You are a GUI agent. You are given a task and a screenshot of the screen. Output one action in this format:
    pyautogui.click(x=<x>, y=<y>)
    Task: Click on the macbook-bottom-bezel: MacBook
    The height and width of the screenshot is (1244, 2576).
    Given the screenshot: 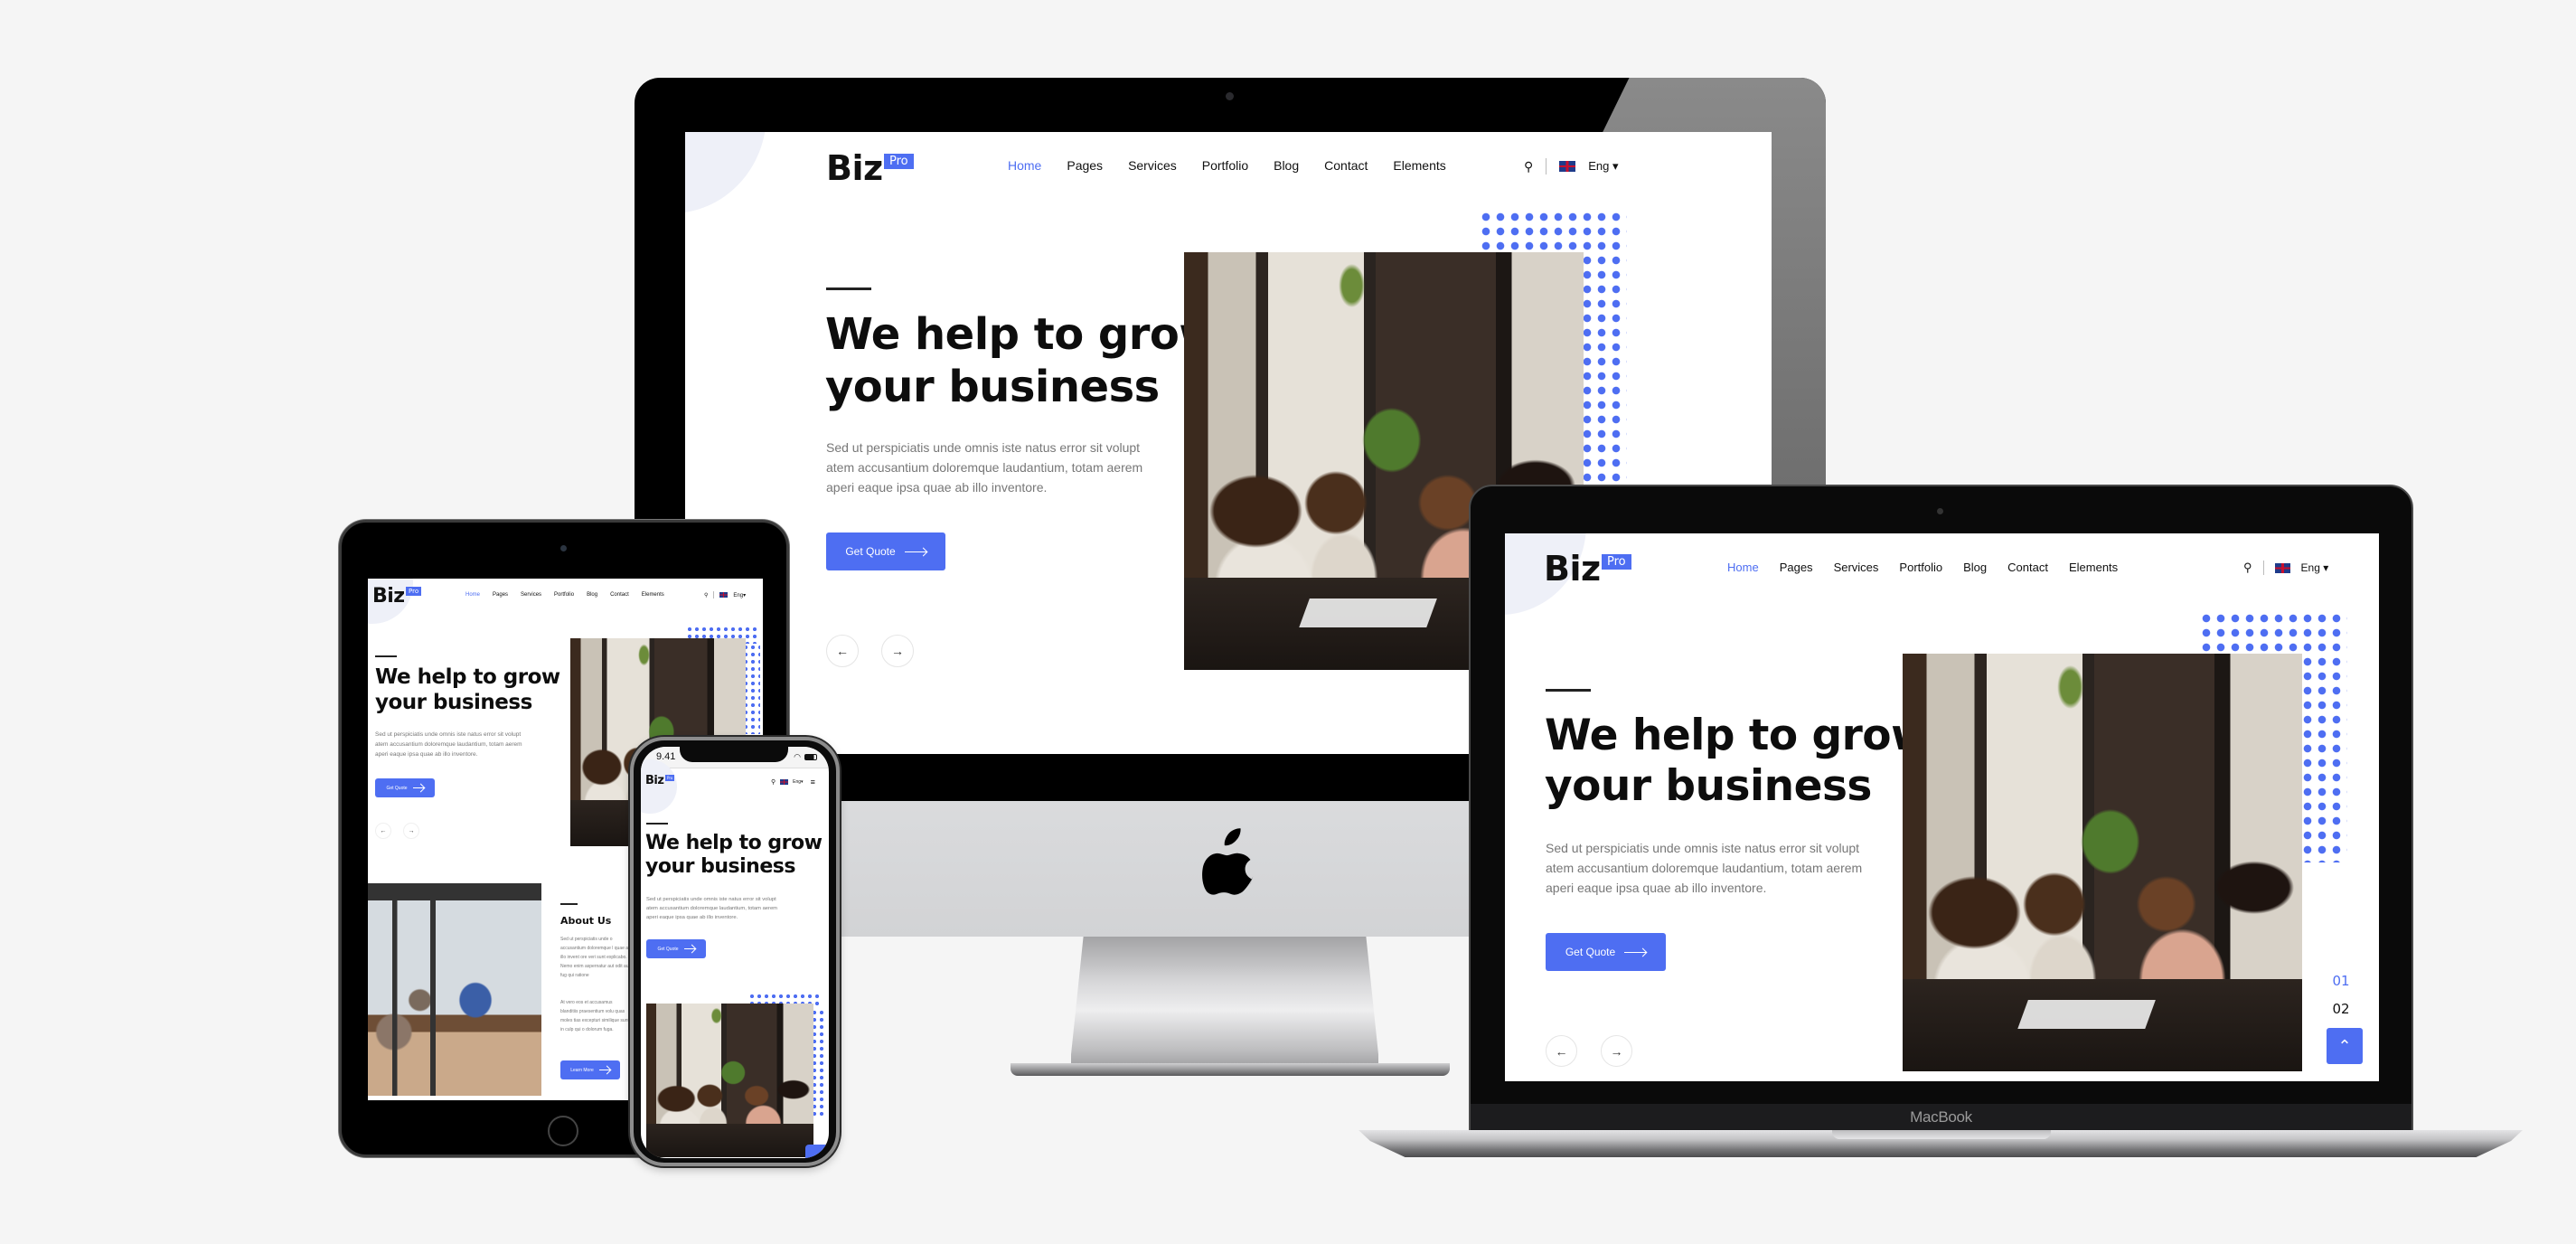 What is the action you would take?
    pyautogui.click(x=1941, y=1118)
    